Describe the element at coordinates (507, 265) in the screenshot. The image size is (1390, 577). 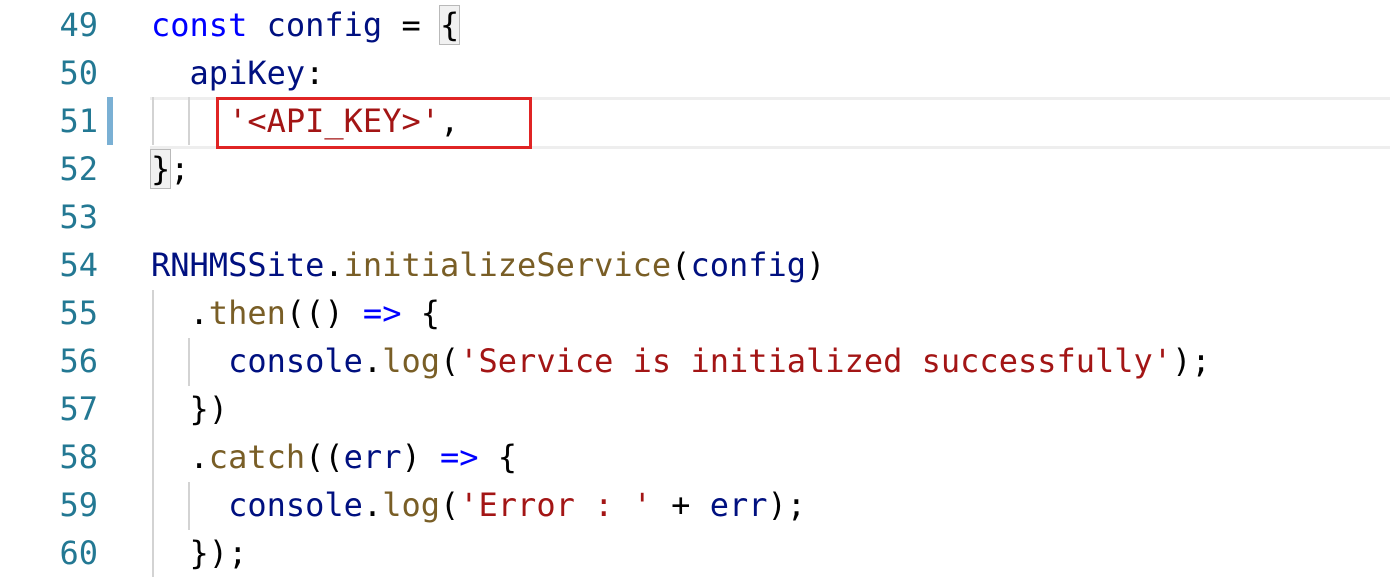
I see `code-token: initializeService` at that location.